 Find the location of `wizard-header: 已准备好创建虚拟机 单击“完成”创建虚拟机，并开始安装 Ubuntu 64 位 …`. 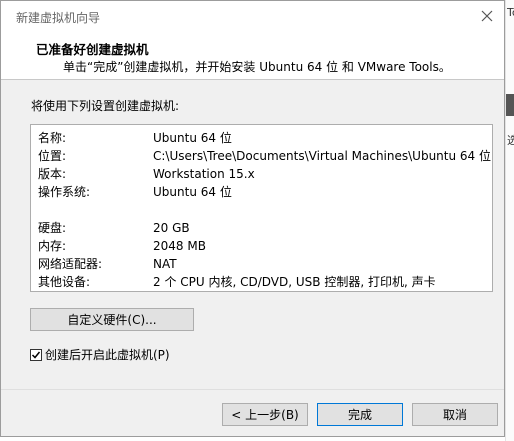

wizard-header: 已准备好创建虚拟机 单击“完成”创建虚拟机，并开始安装 Ubuntu 64 位 … is located at coordinates (252, 55).